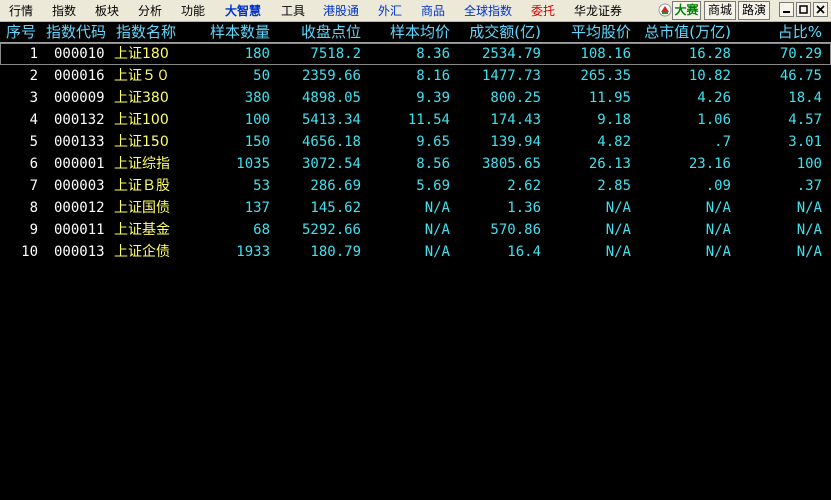 The height and width of the screenshot is (500, 831). I want to click on col-header-avg-price: 平均股价, so click(601, 32).